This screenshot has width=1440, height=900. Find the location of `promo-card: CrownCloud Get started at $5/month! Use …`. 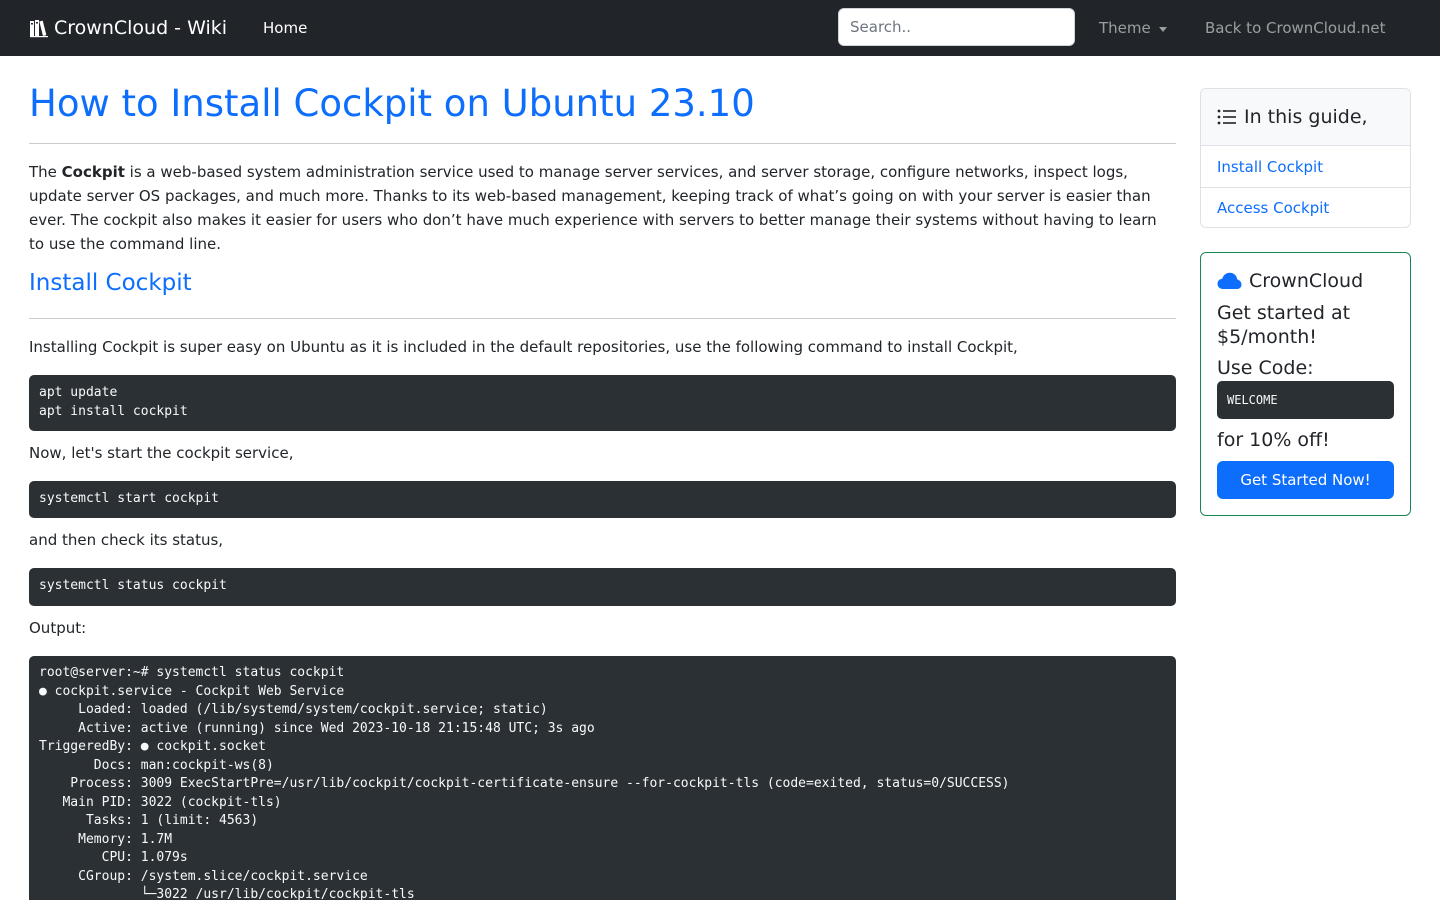

promo-card: CrownCloud Get started at $5/month! Use … is located at coordinates (1305, 384).